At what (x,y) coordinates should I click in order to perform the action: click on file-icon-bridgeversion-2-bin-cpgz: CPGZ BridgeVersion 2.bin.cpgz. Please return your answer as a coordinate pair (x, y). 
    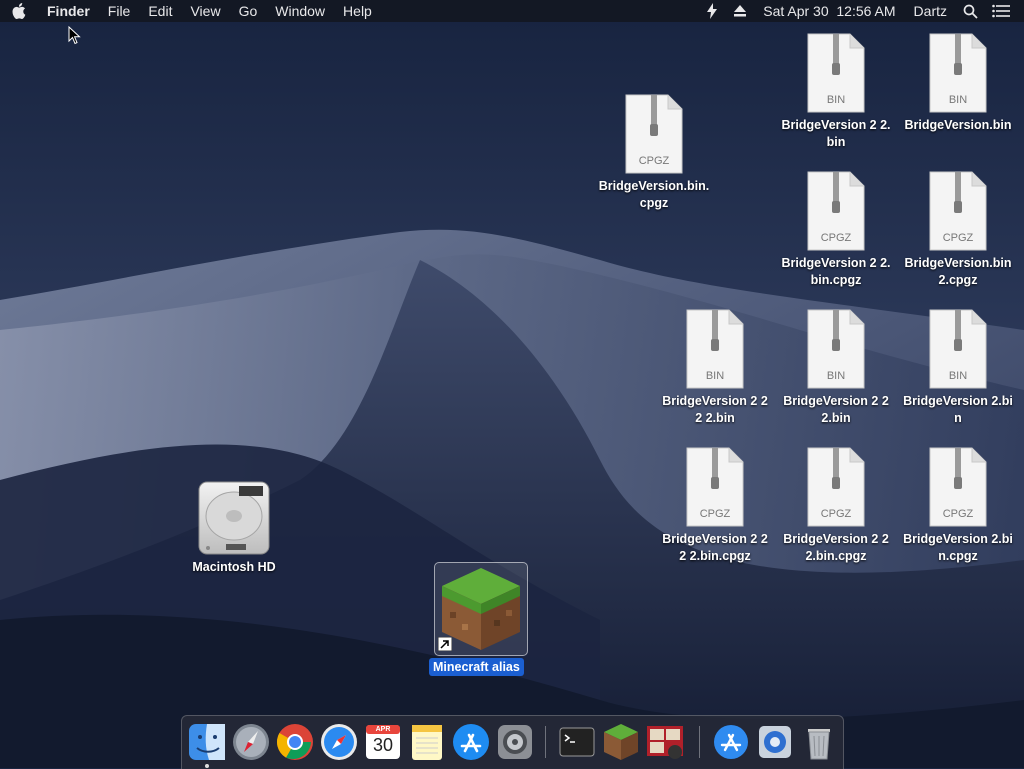
    Looking at the image, I should click on (958, 506).